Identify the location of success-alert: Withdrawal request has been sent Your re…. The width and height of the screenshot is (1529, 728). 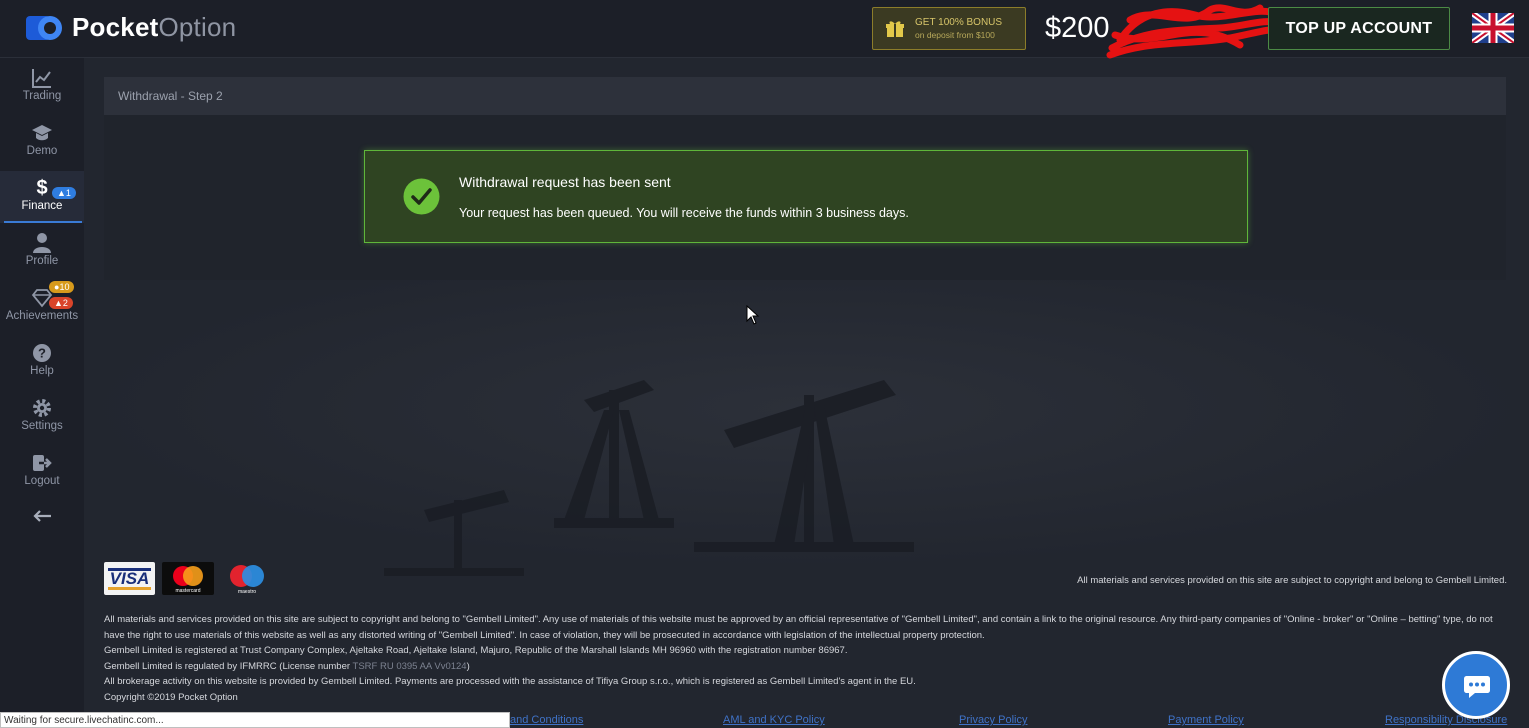
(806, 196).